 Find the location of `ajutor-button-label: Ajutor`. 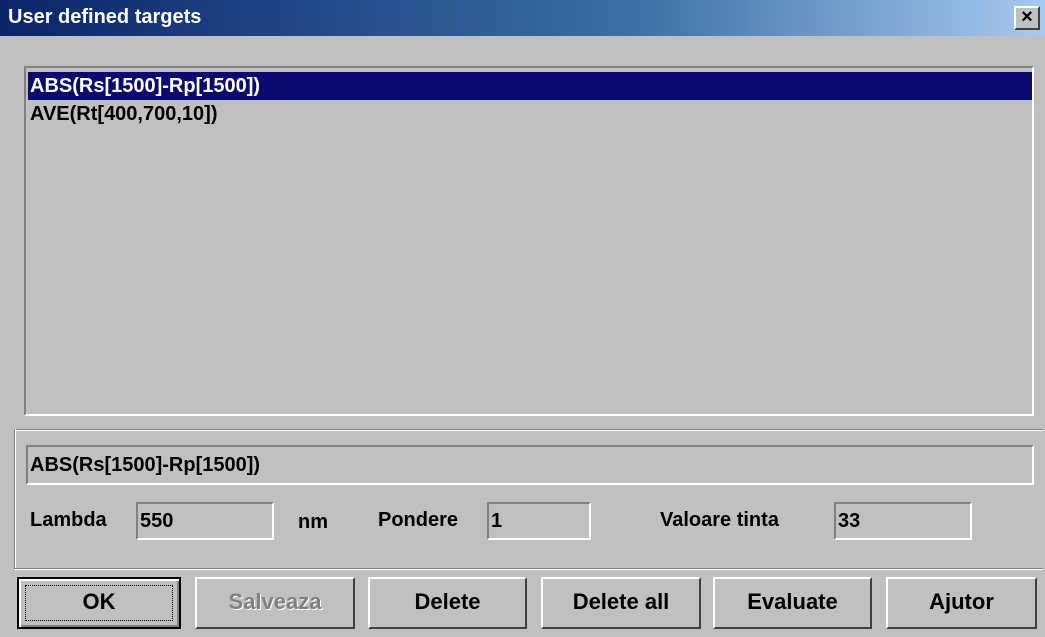

ajutor-button-label: Ajutor is located at coordinates (961, 601).